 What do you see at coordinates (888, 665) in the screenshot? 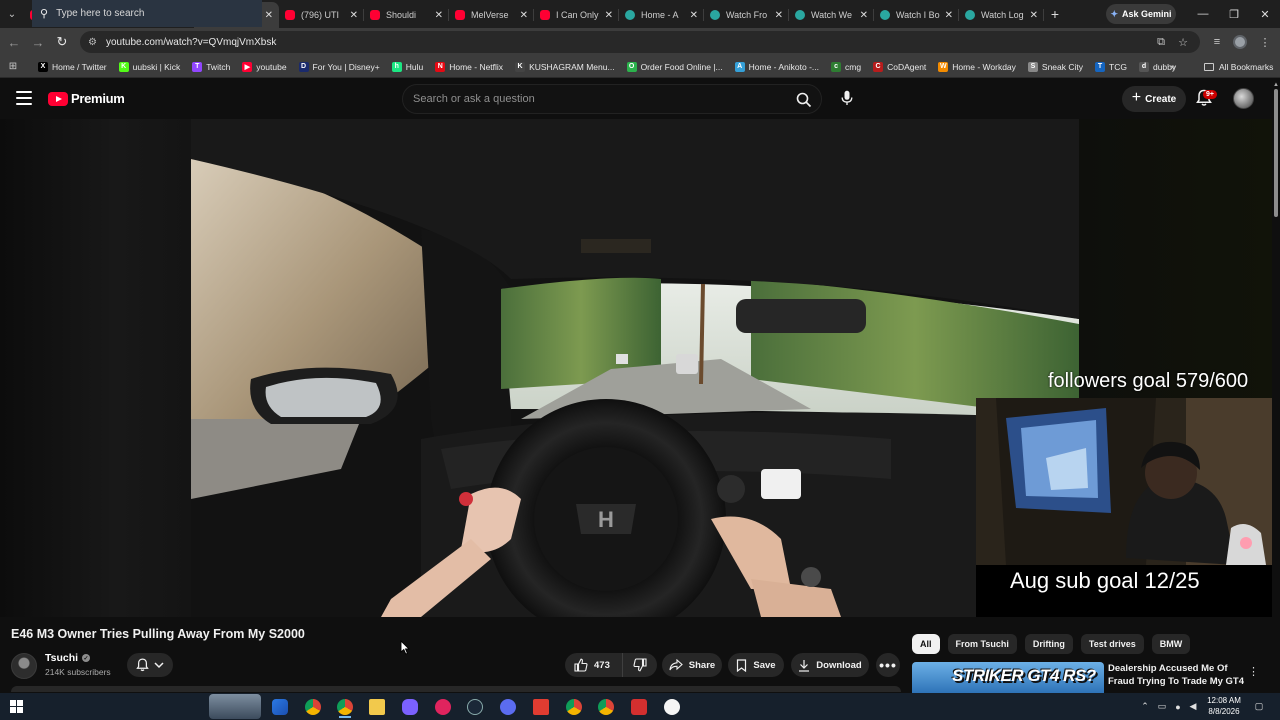
I see `more-actions-button: •••` at bounding box center [888, 665].